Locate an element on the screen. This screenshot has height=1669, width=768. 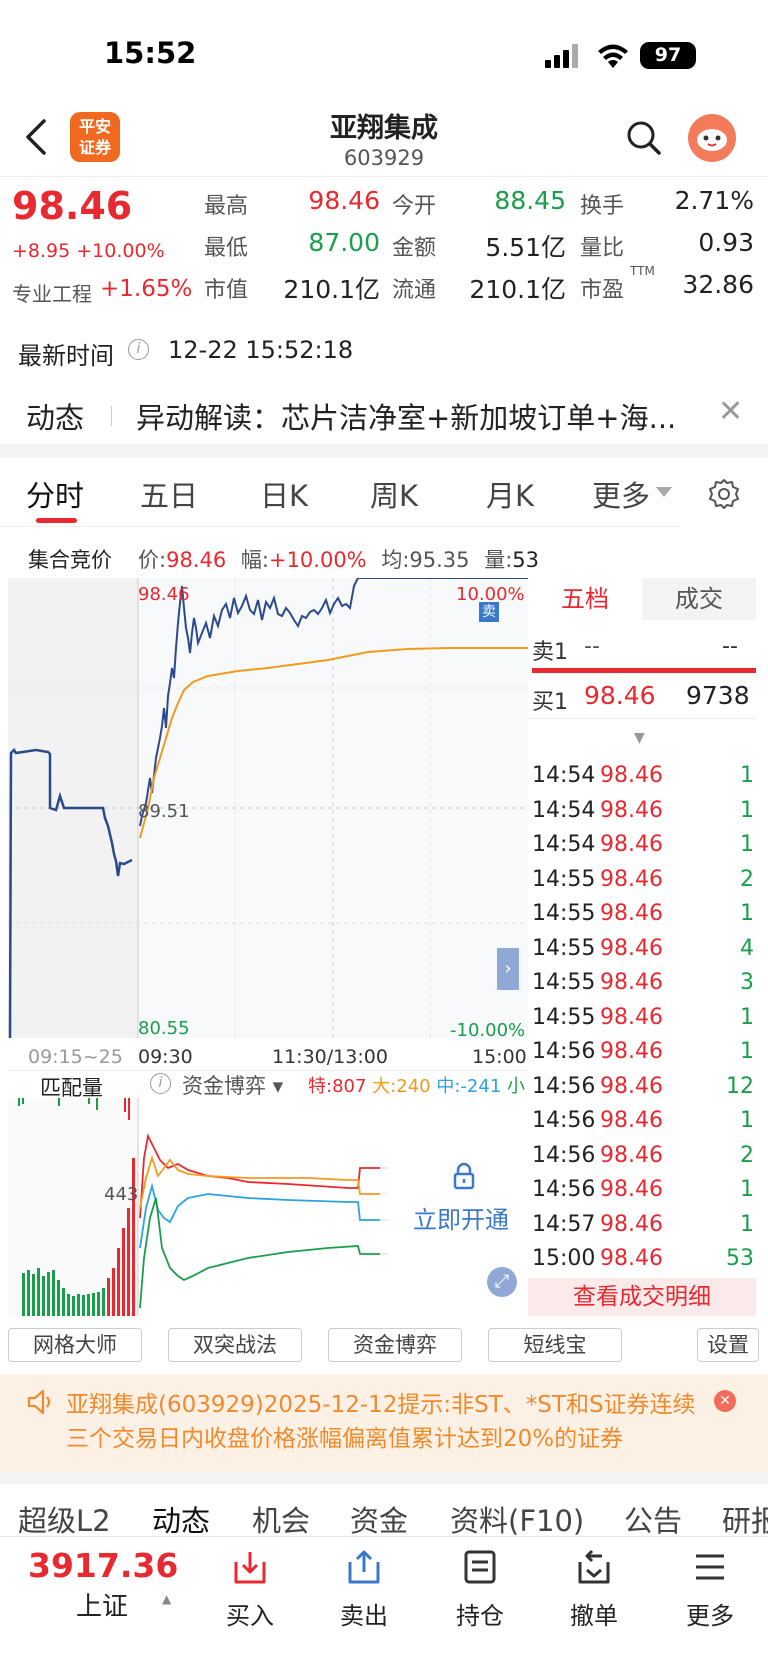
buy1-label: 买1 is located at coordinates (550, 702).